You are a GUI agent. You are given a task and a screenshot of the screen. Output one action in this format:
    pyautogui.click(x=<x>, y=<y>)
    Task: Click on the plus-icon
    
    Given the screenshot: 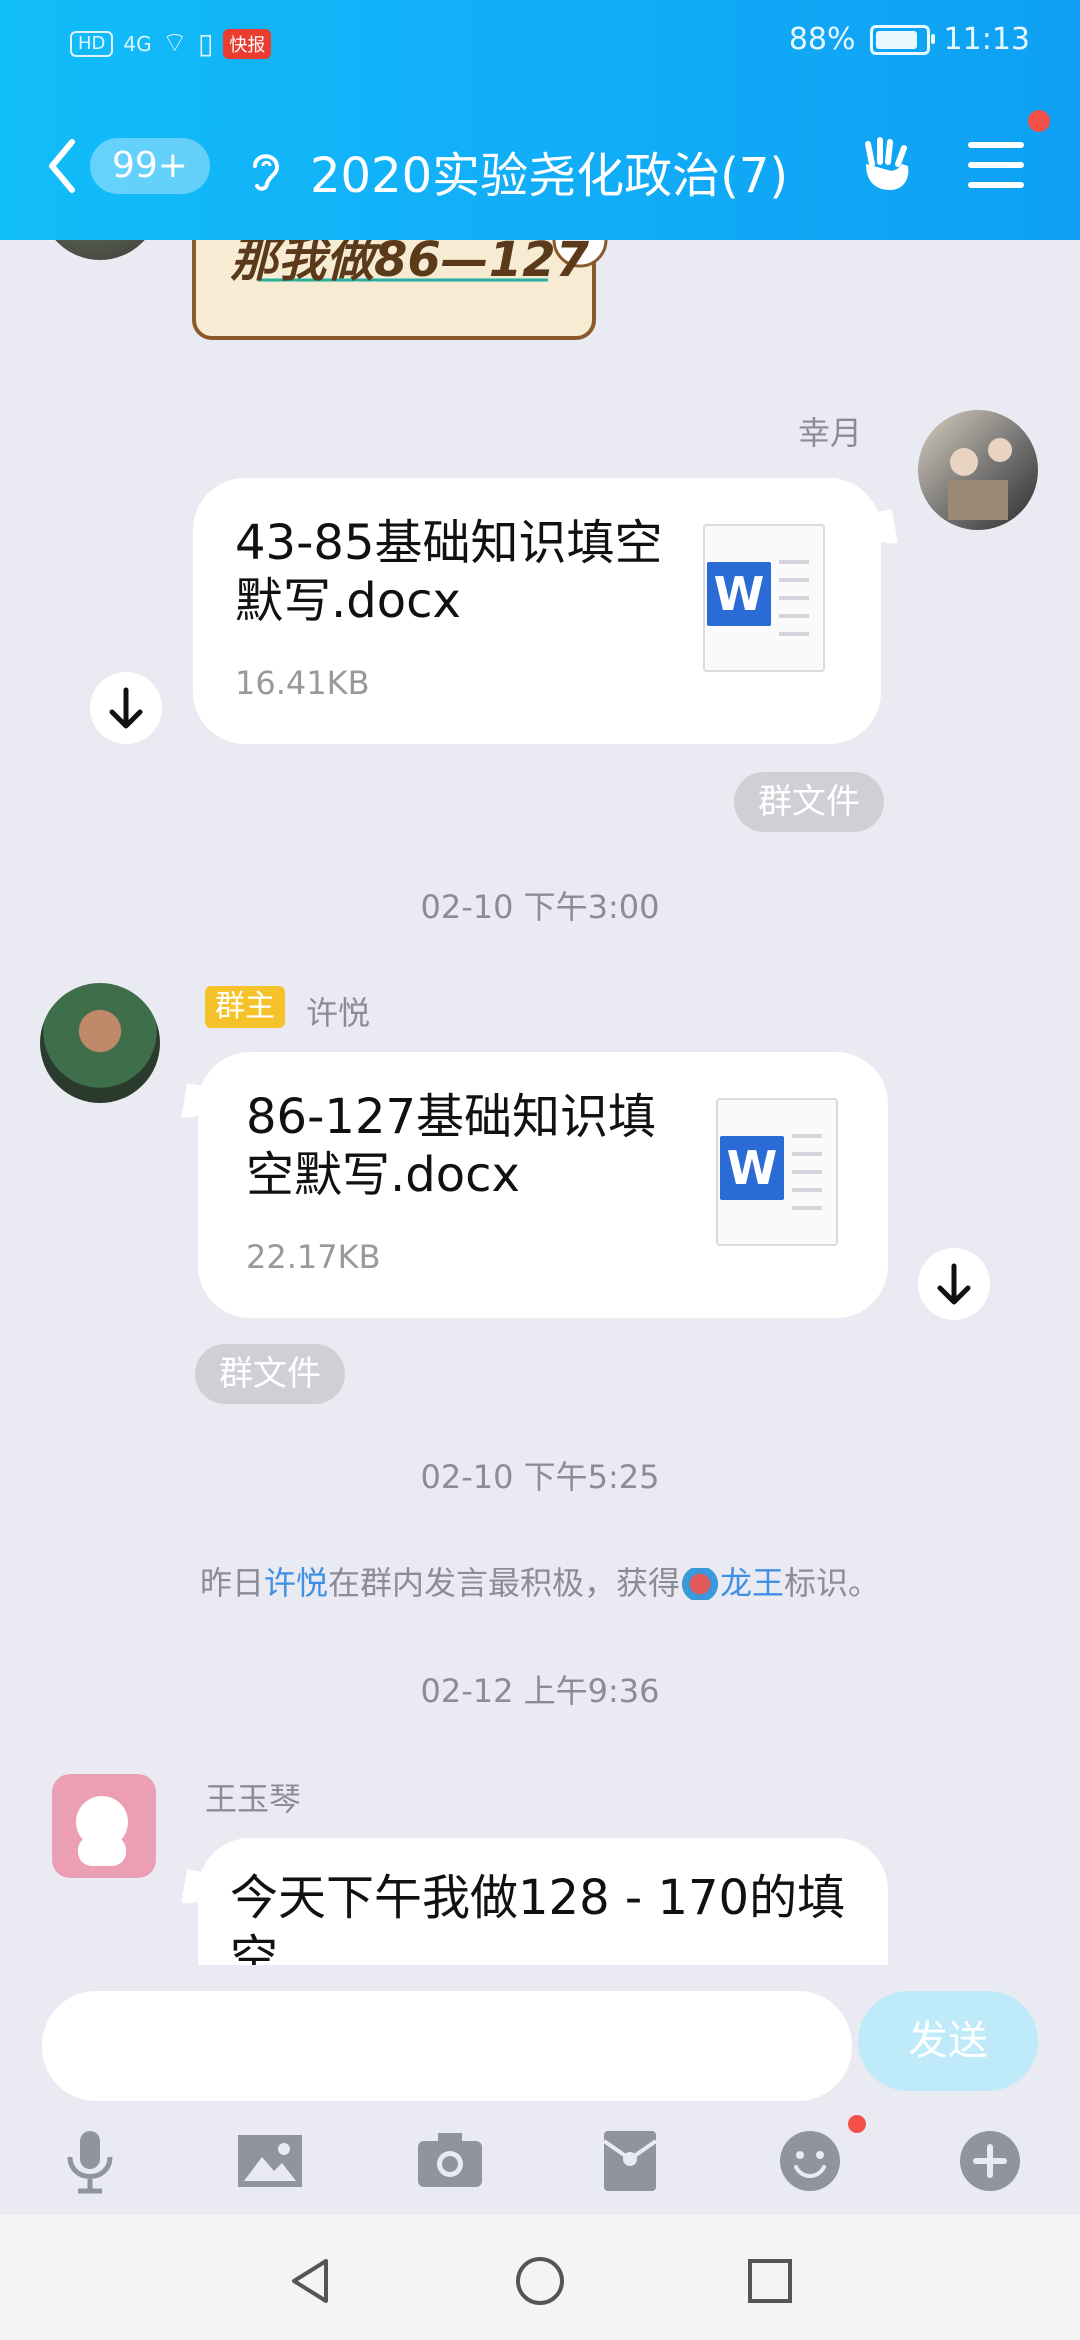 What is the action you would take?
    pyautogui.click(x=990, y=2161)
    